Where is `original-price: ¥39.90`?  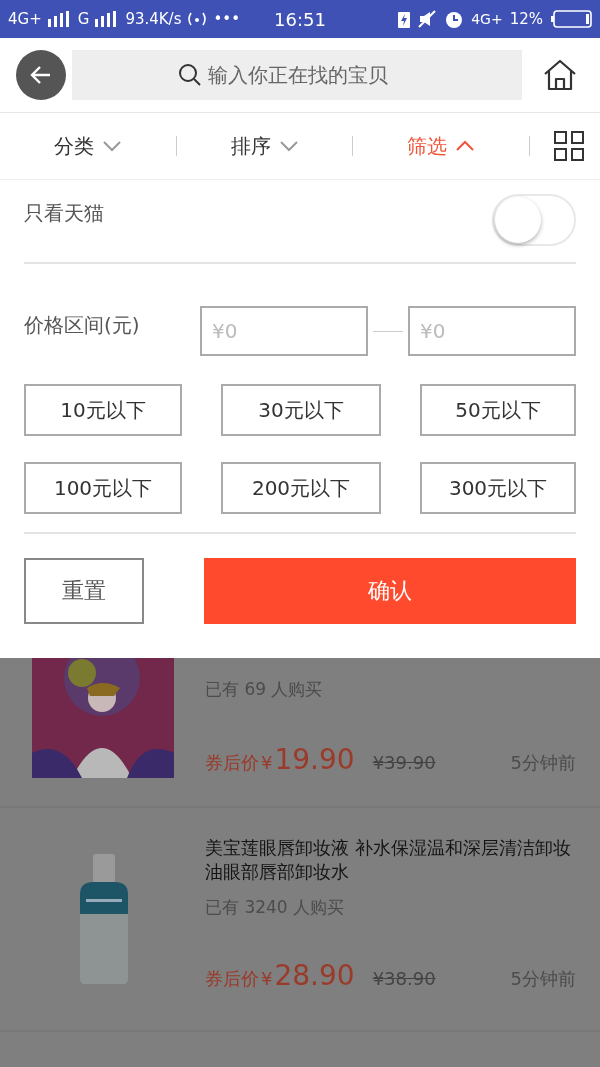 original-price: ¥39.90 is located at coordinates (404, 762).